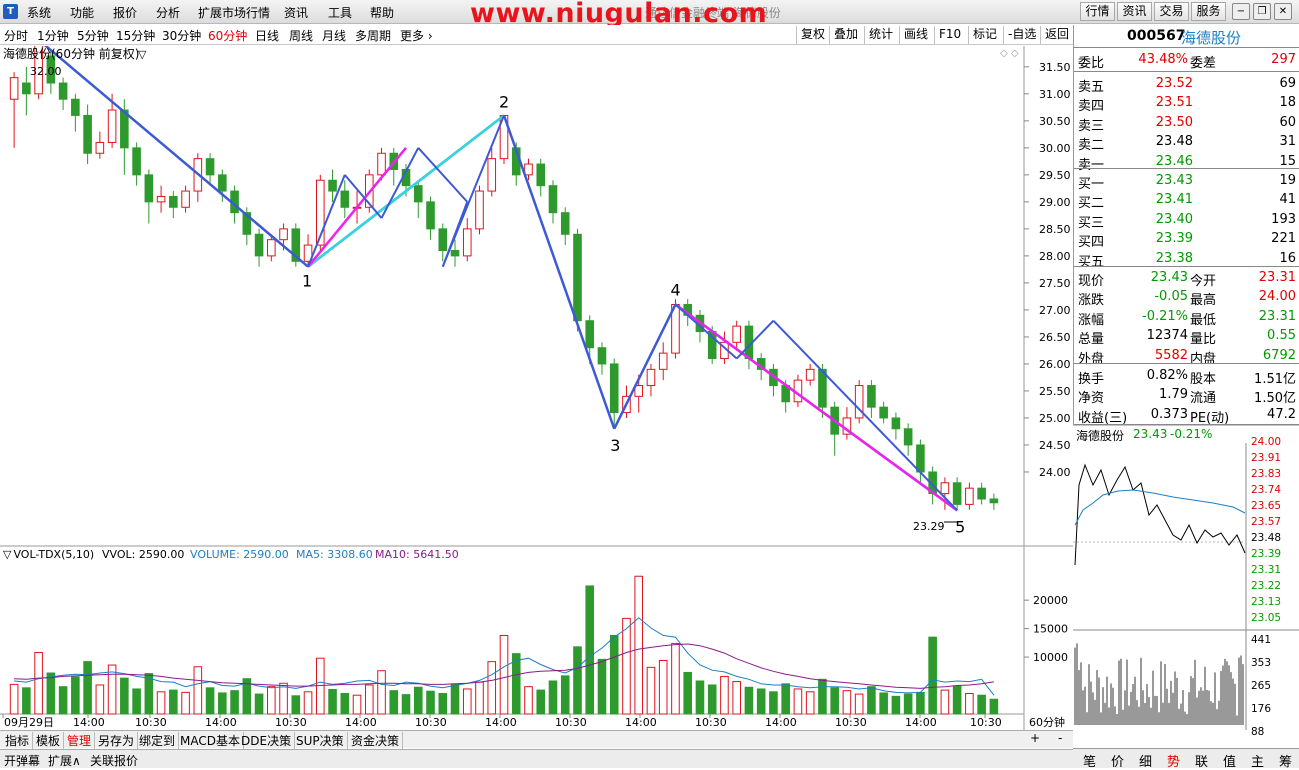 The image size is (1299, 770). What do you see at coordinates (16, 35) in the screenshot?
I see `period-timeshare: 分时` at bounding box center [16, 35].